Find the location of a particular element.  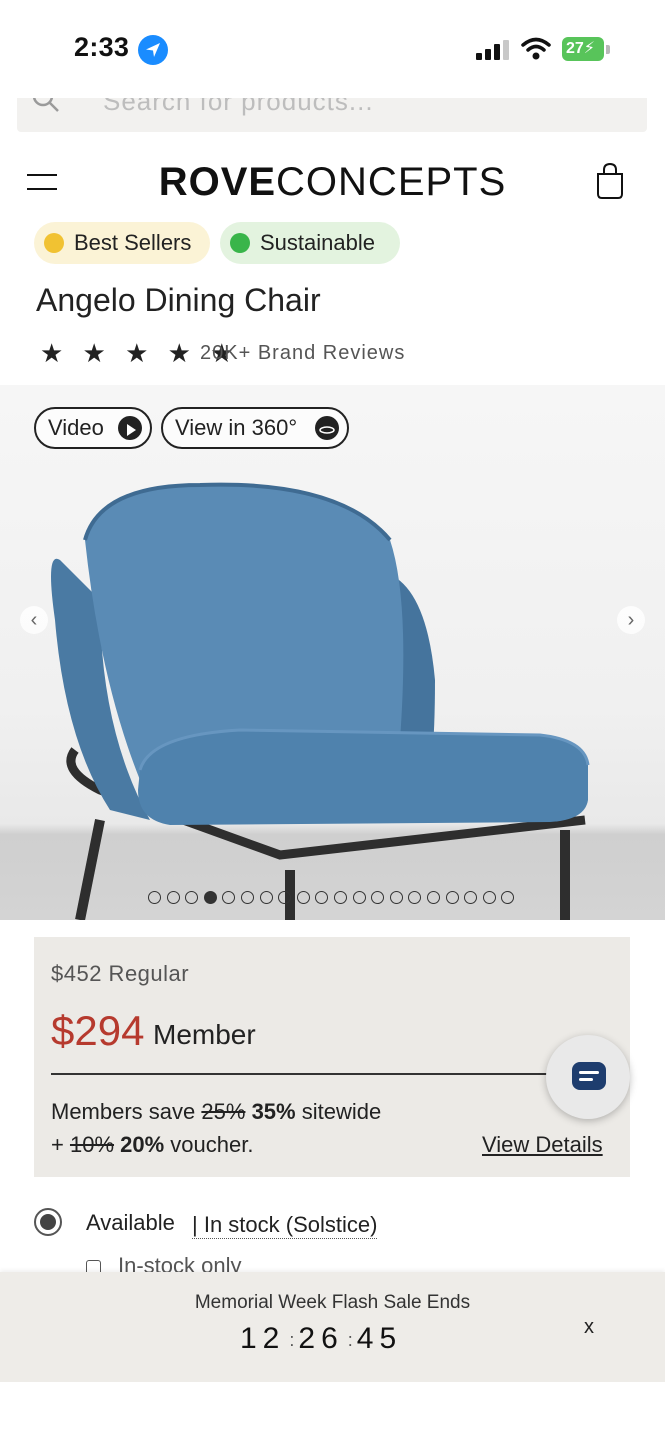

voucher-text: + 10% 20% voucher. is located at coordinates (152, 1145).